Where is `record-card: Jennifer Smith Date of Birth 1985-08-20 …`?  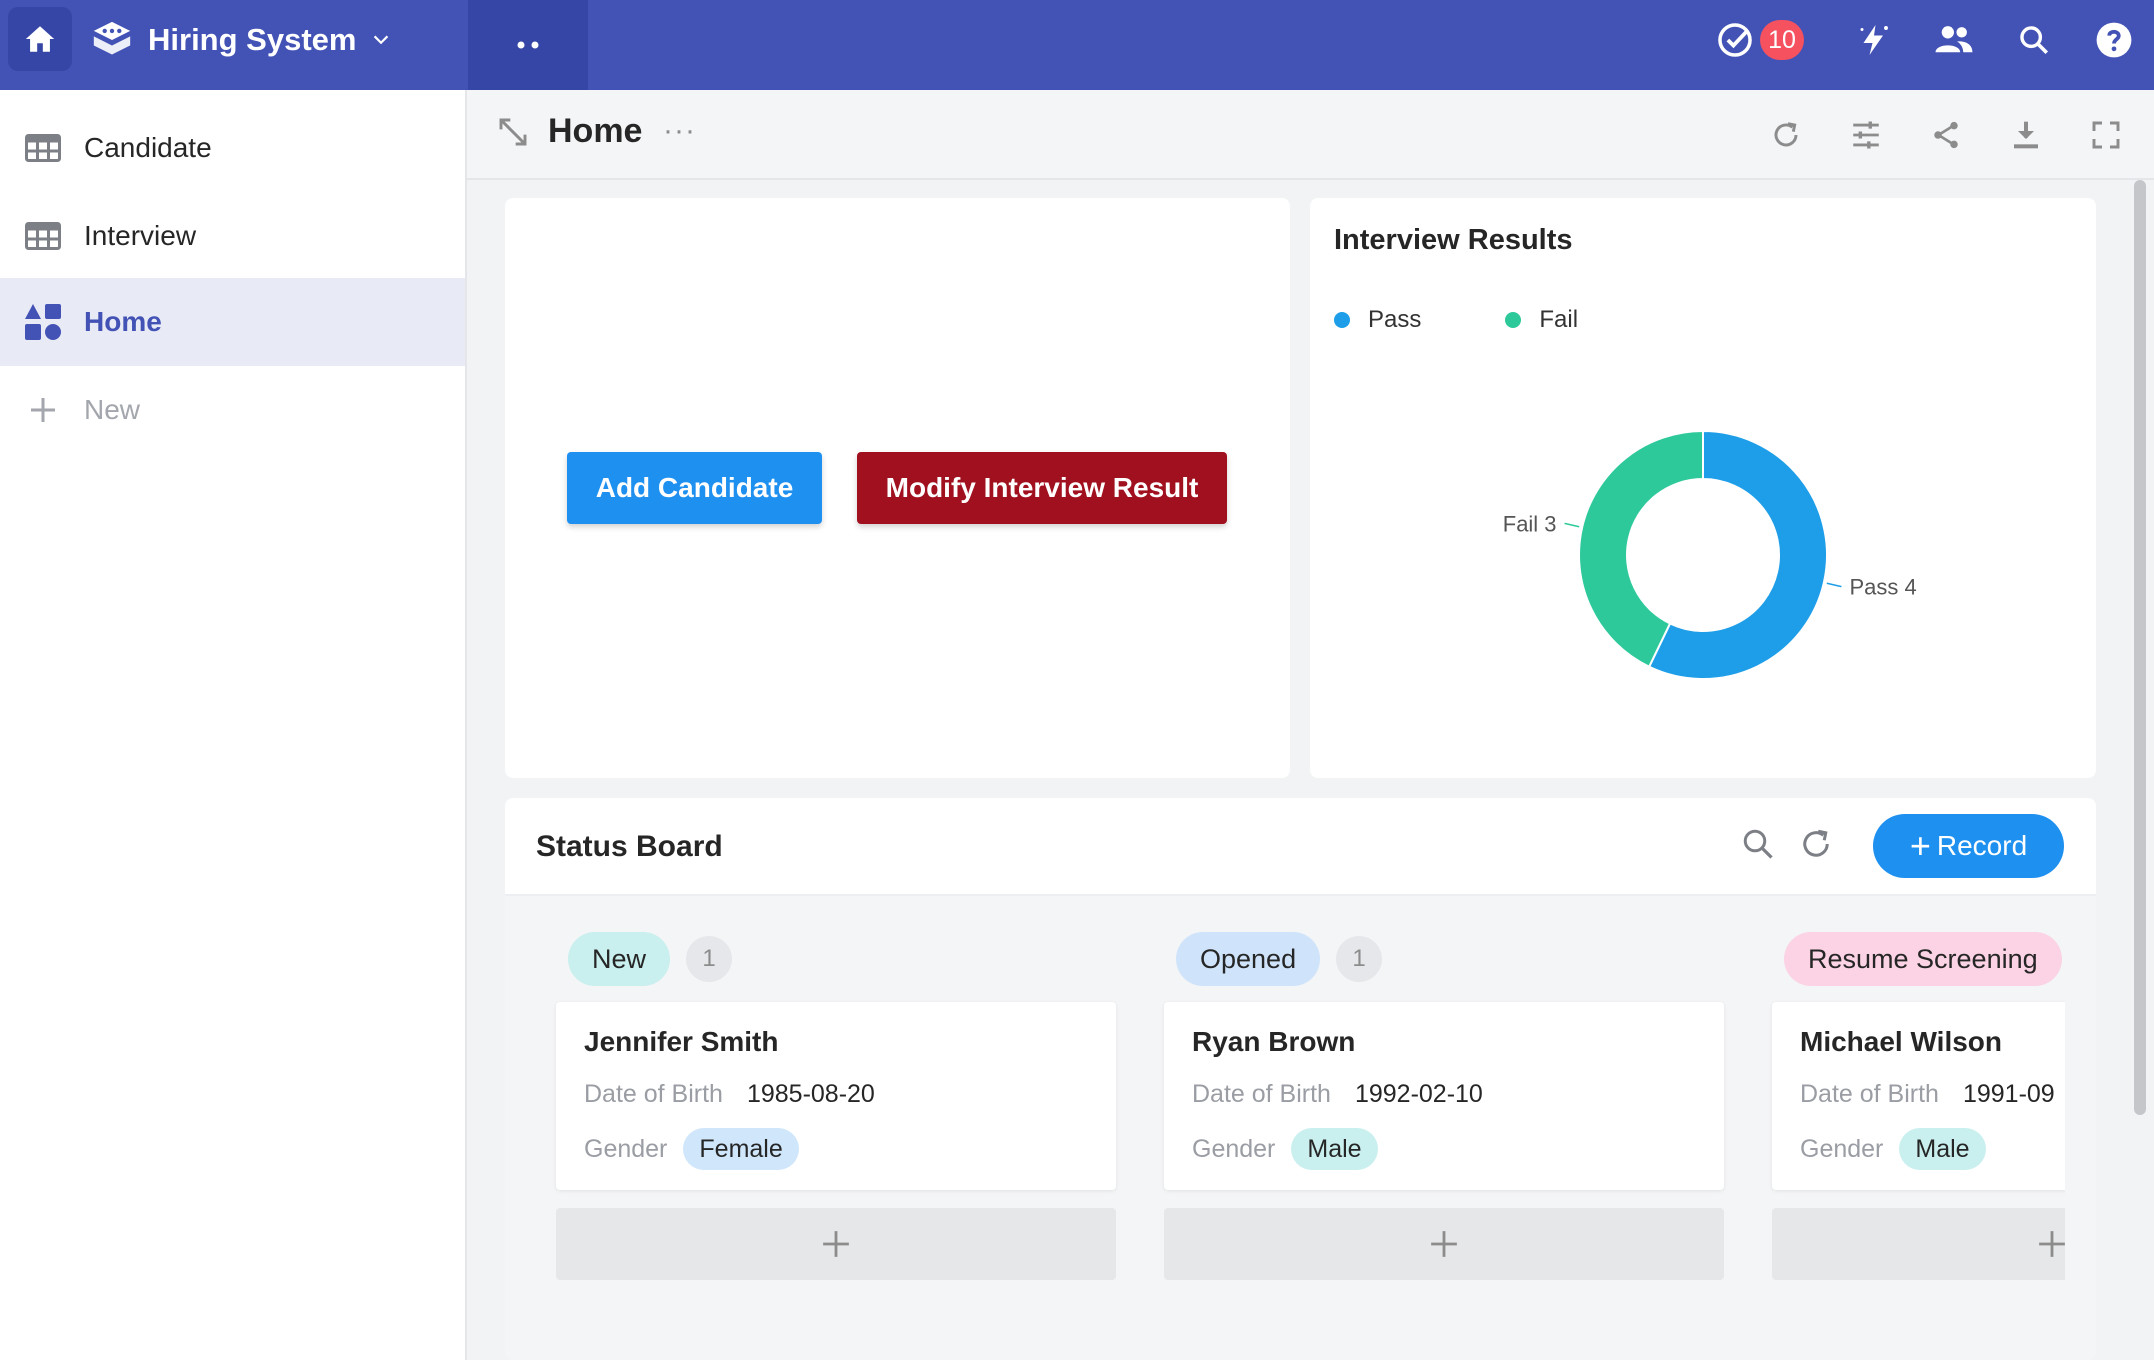
record-card: Jennifer Smith Date of Birth 1985-08-20 … is located at coordinates (836, 1096).